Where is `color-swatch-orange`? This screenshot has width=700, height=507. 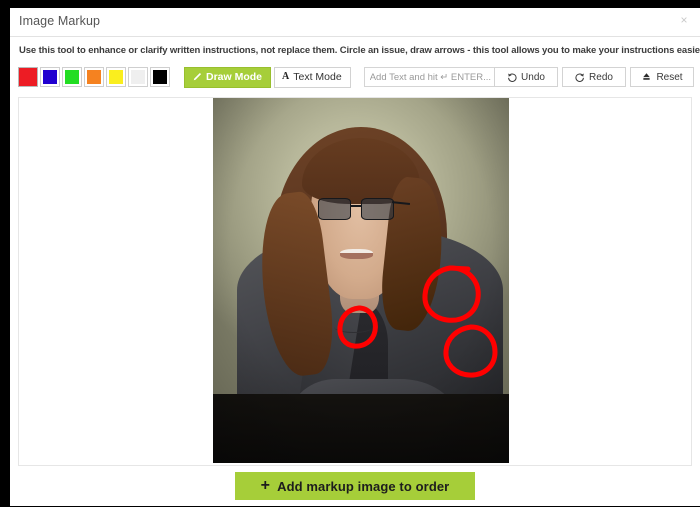
color-swatch-orange is located at coordinates (94, 77).